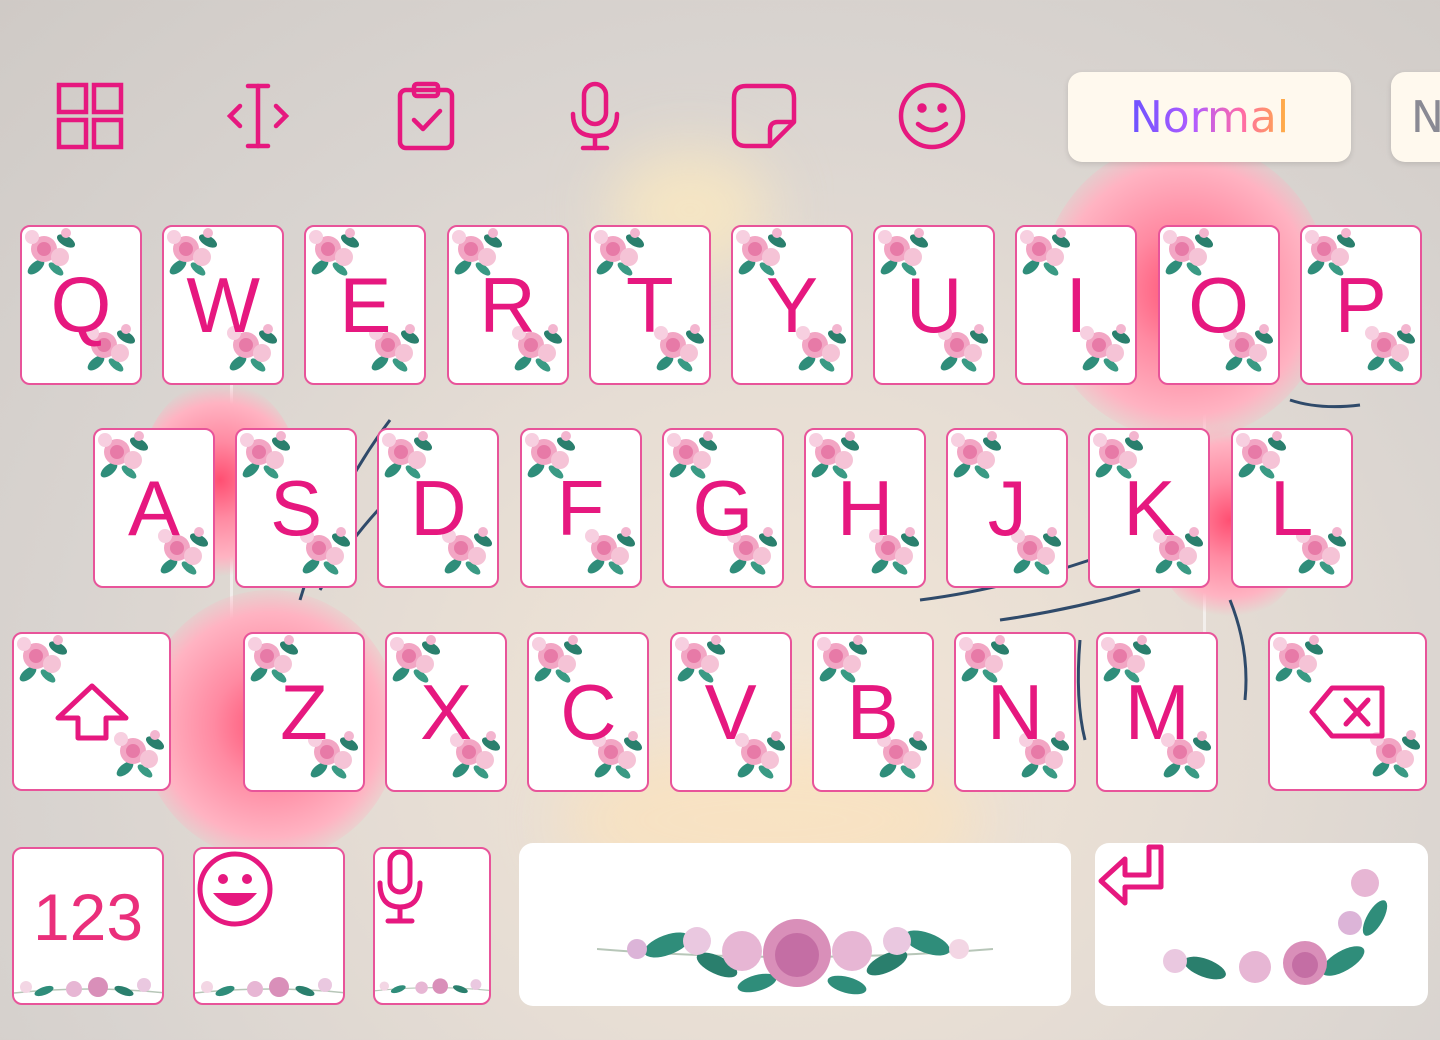  I want to click on shift-arrow-icon, so click(91, 711).